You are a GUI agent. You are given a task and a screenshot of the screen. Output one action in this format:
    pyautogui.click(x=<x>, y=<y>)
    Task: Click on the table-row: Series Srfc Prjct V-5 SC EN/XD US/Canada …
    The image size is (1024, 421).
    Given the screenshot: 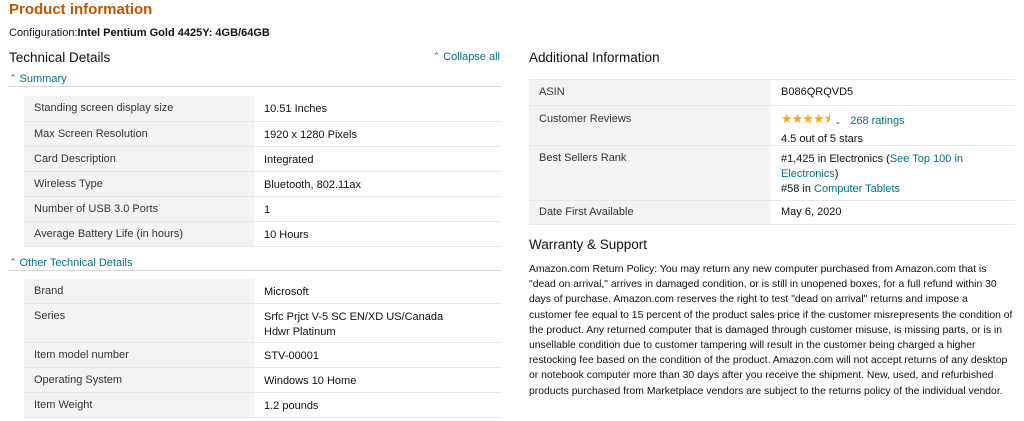 What is the action you would take?
    pyautogui.click(x=262, y=323)
    